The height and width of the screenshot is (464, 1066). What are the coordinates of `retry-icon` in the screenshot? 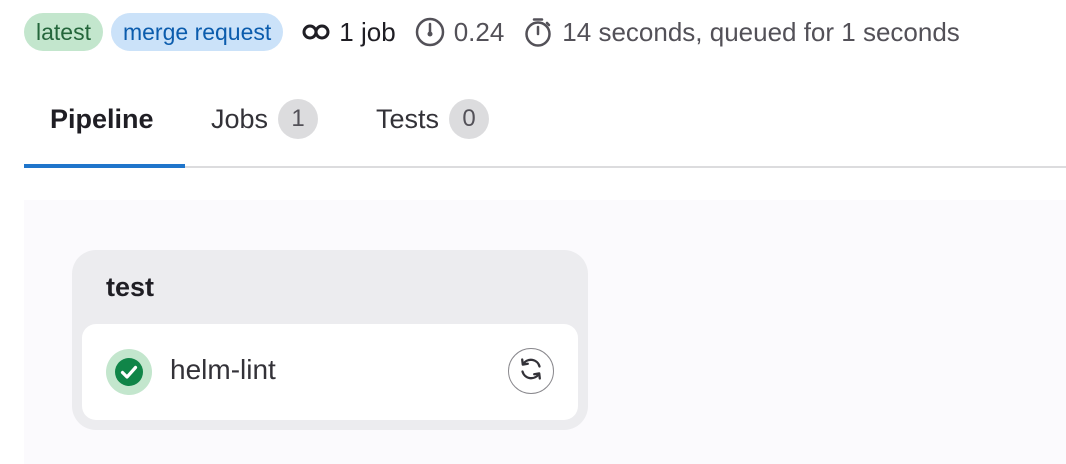 It's located at (531, 371).